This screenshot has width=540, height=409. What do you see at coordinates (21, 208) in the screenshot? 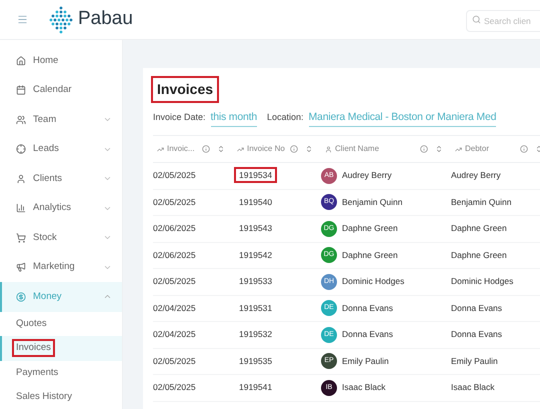
I see `chart-icon` at bounding box center [21, 208].